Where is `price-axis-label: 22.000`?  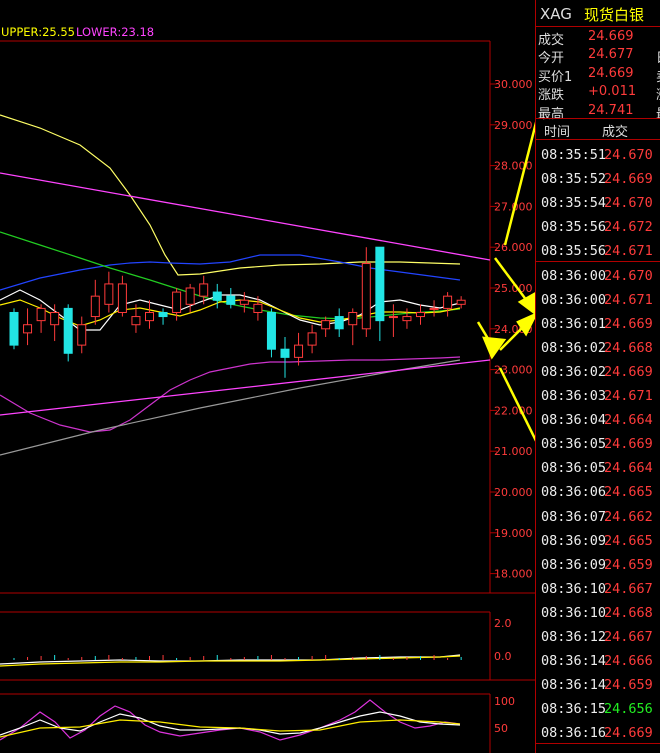
price-axis-label: 22.000 is located at coordinates (513, 410).